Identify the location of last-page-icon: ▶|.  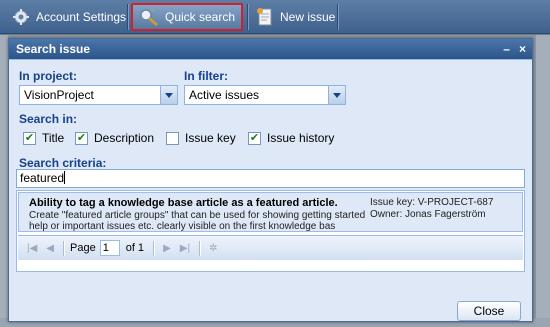
(185, 248).